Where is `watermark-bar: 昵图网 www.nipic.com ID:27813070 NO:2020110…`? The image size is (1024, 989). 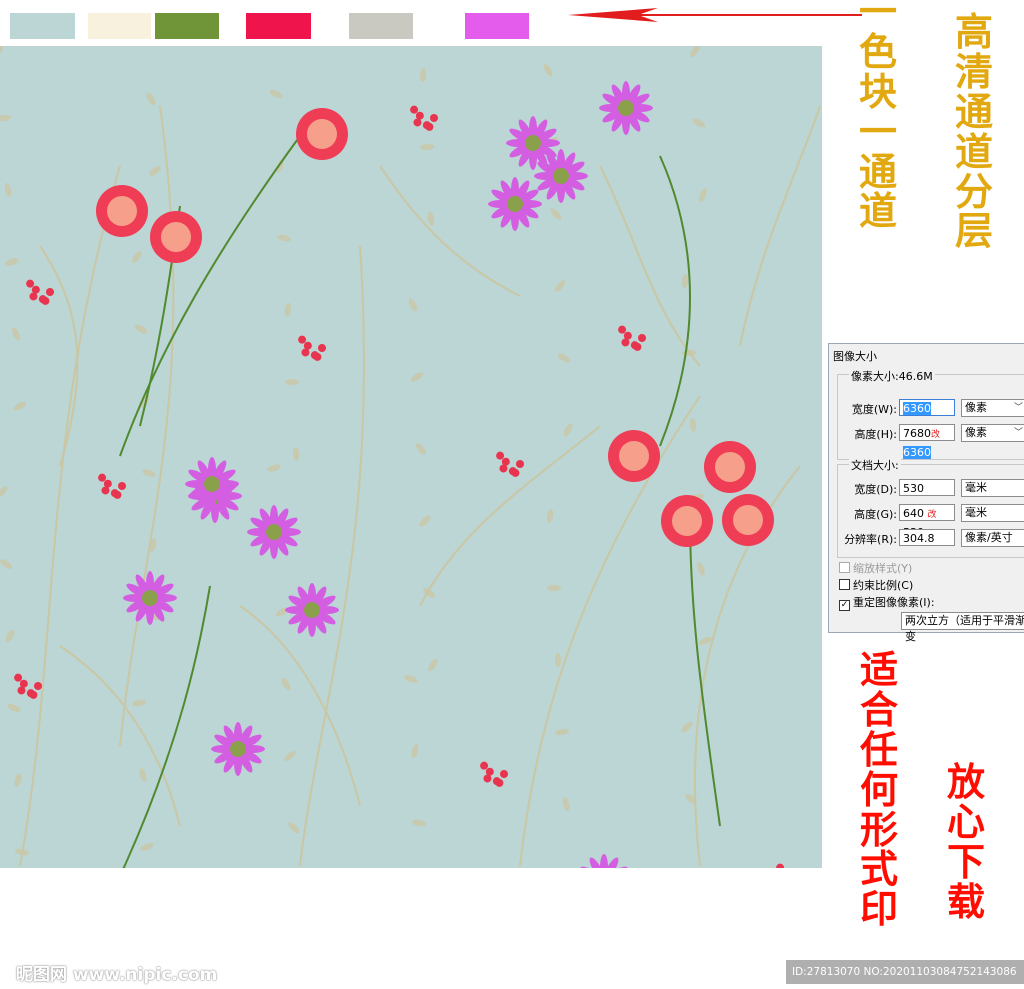 watermark-bar: 昵图网 www.nipic.com ID:27813070 NO:2020110… is located at coordinates (512, 972).